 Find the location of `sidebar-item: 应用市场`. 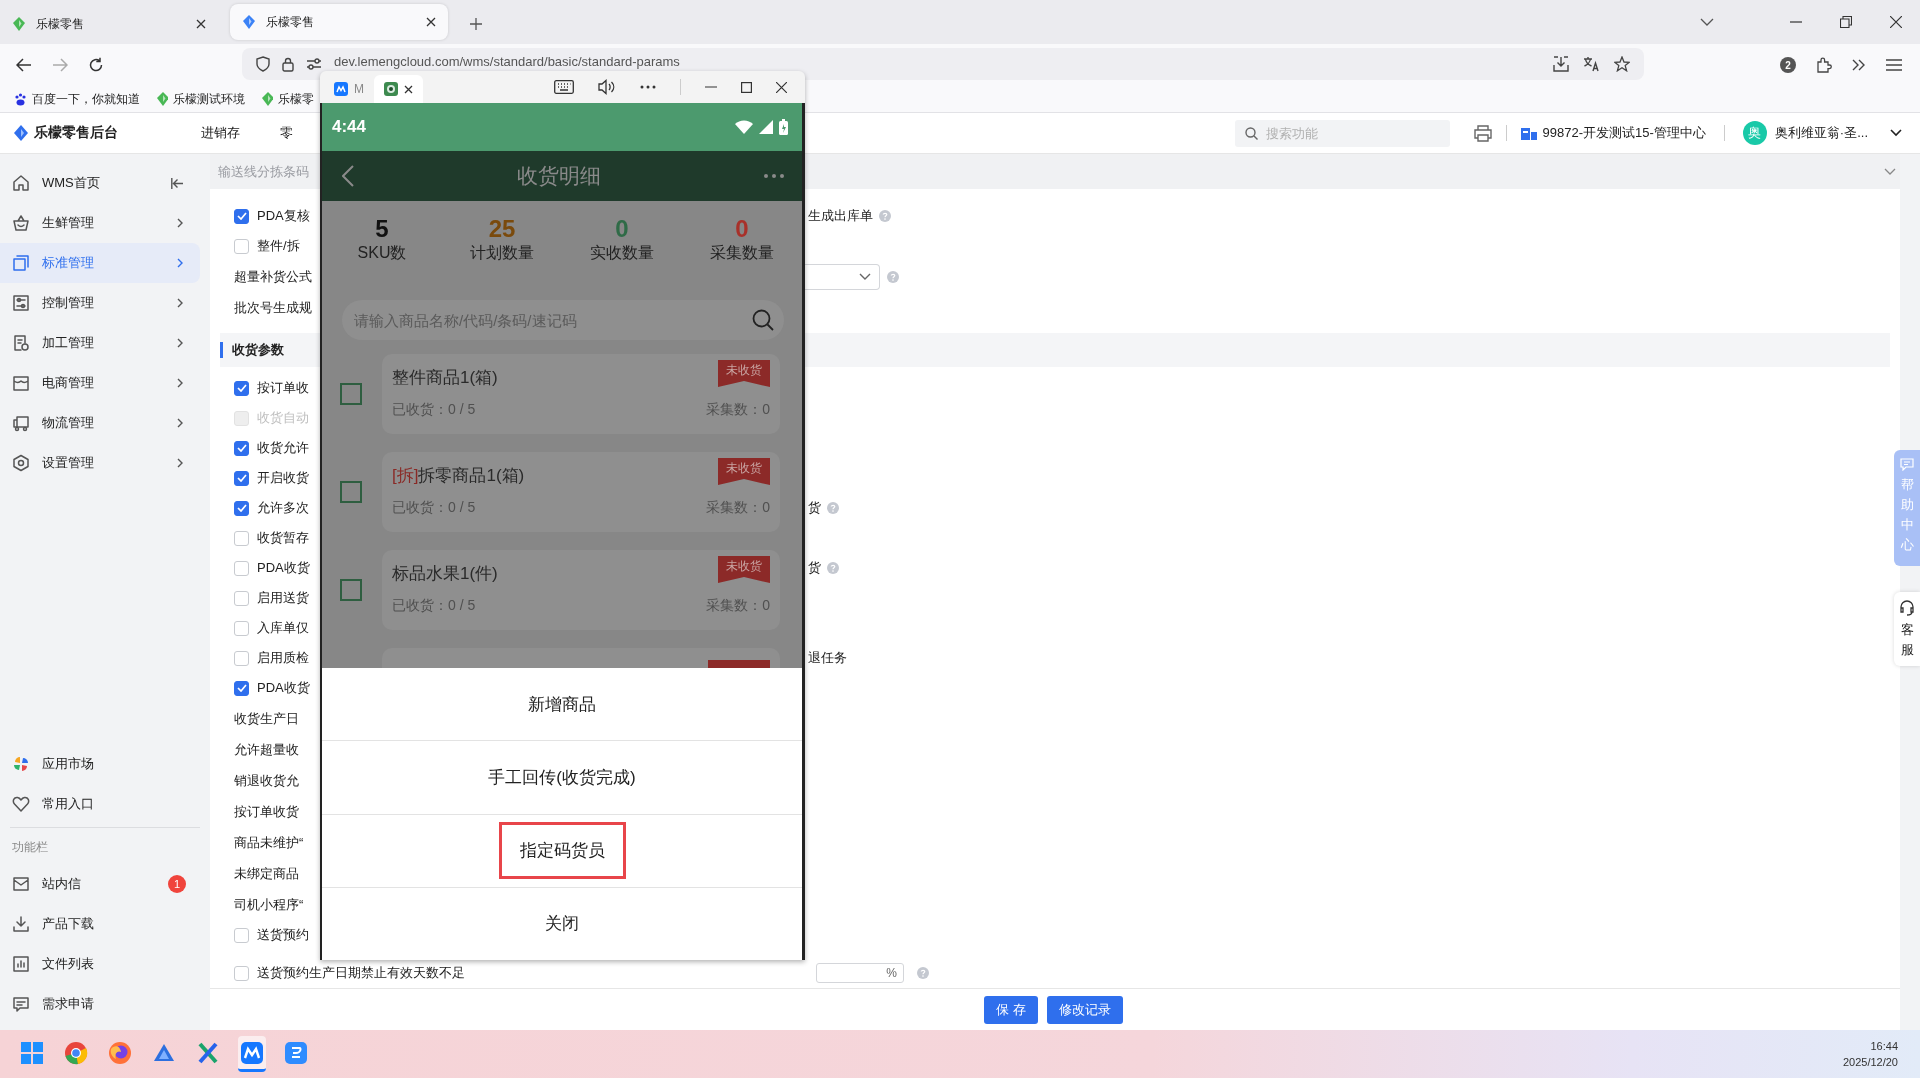

sidebar-item: 应用市场 is located at coordinates (100, 764).